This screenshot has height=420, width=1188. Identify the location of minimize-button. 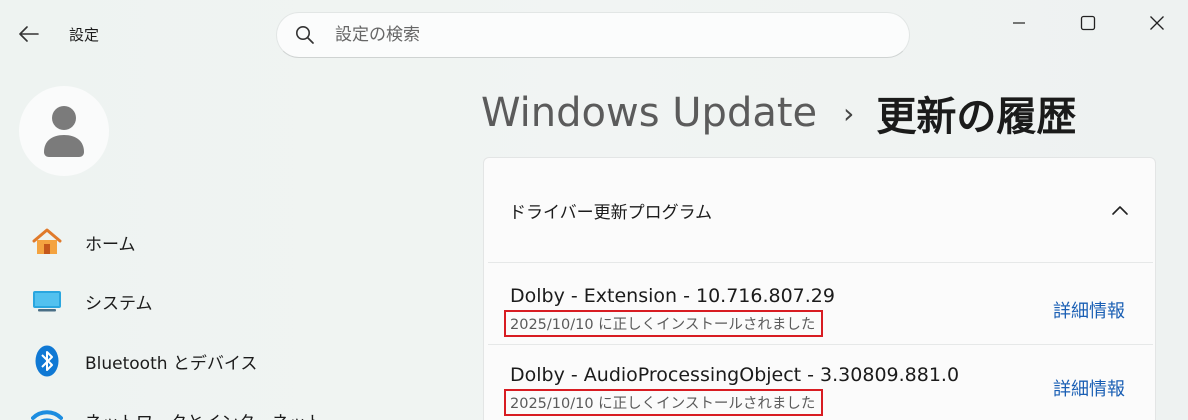
(1019, 23).